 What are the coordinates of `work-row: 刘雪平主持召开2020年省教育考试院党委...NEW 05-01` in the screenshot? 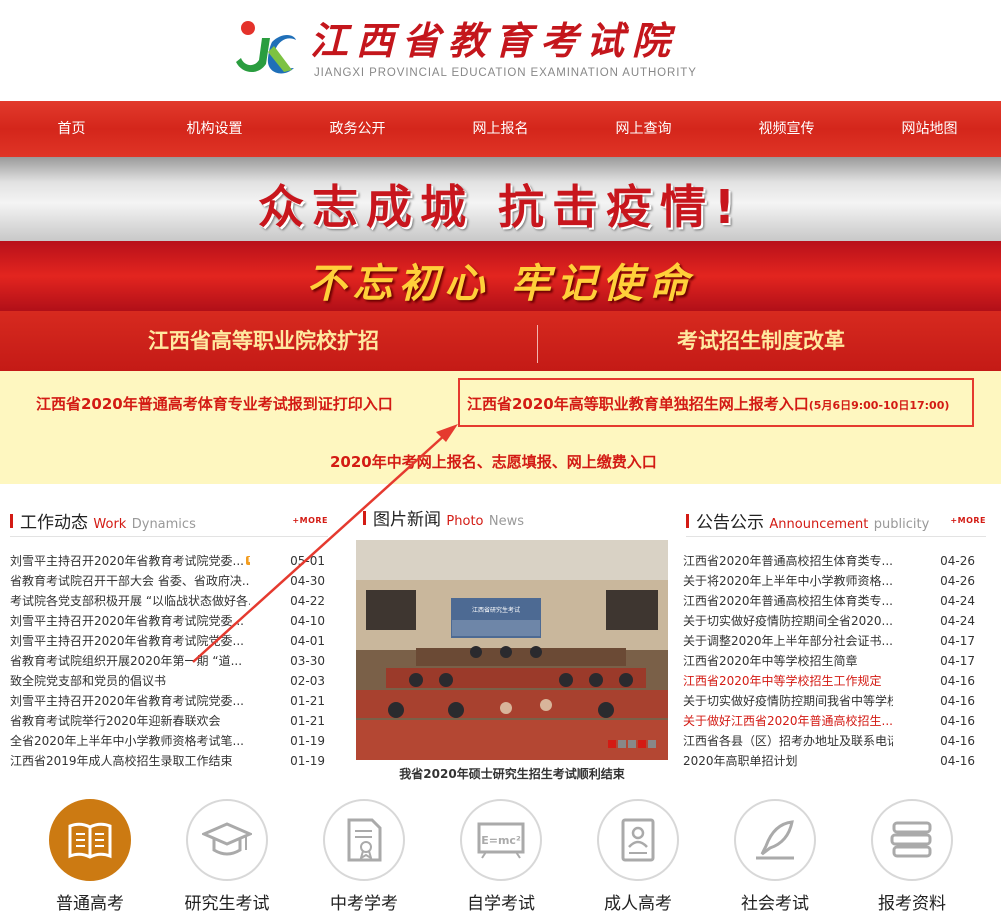 It's located at (167, 561).